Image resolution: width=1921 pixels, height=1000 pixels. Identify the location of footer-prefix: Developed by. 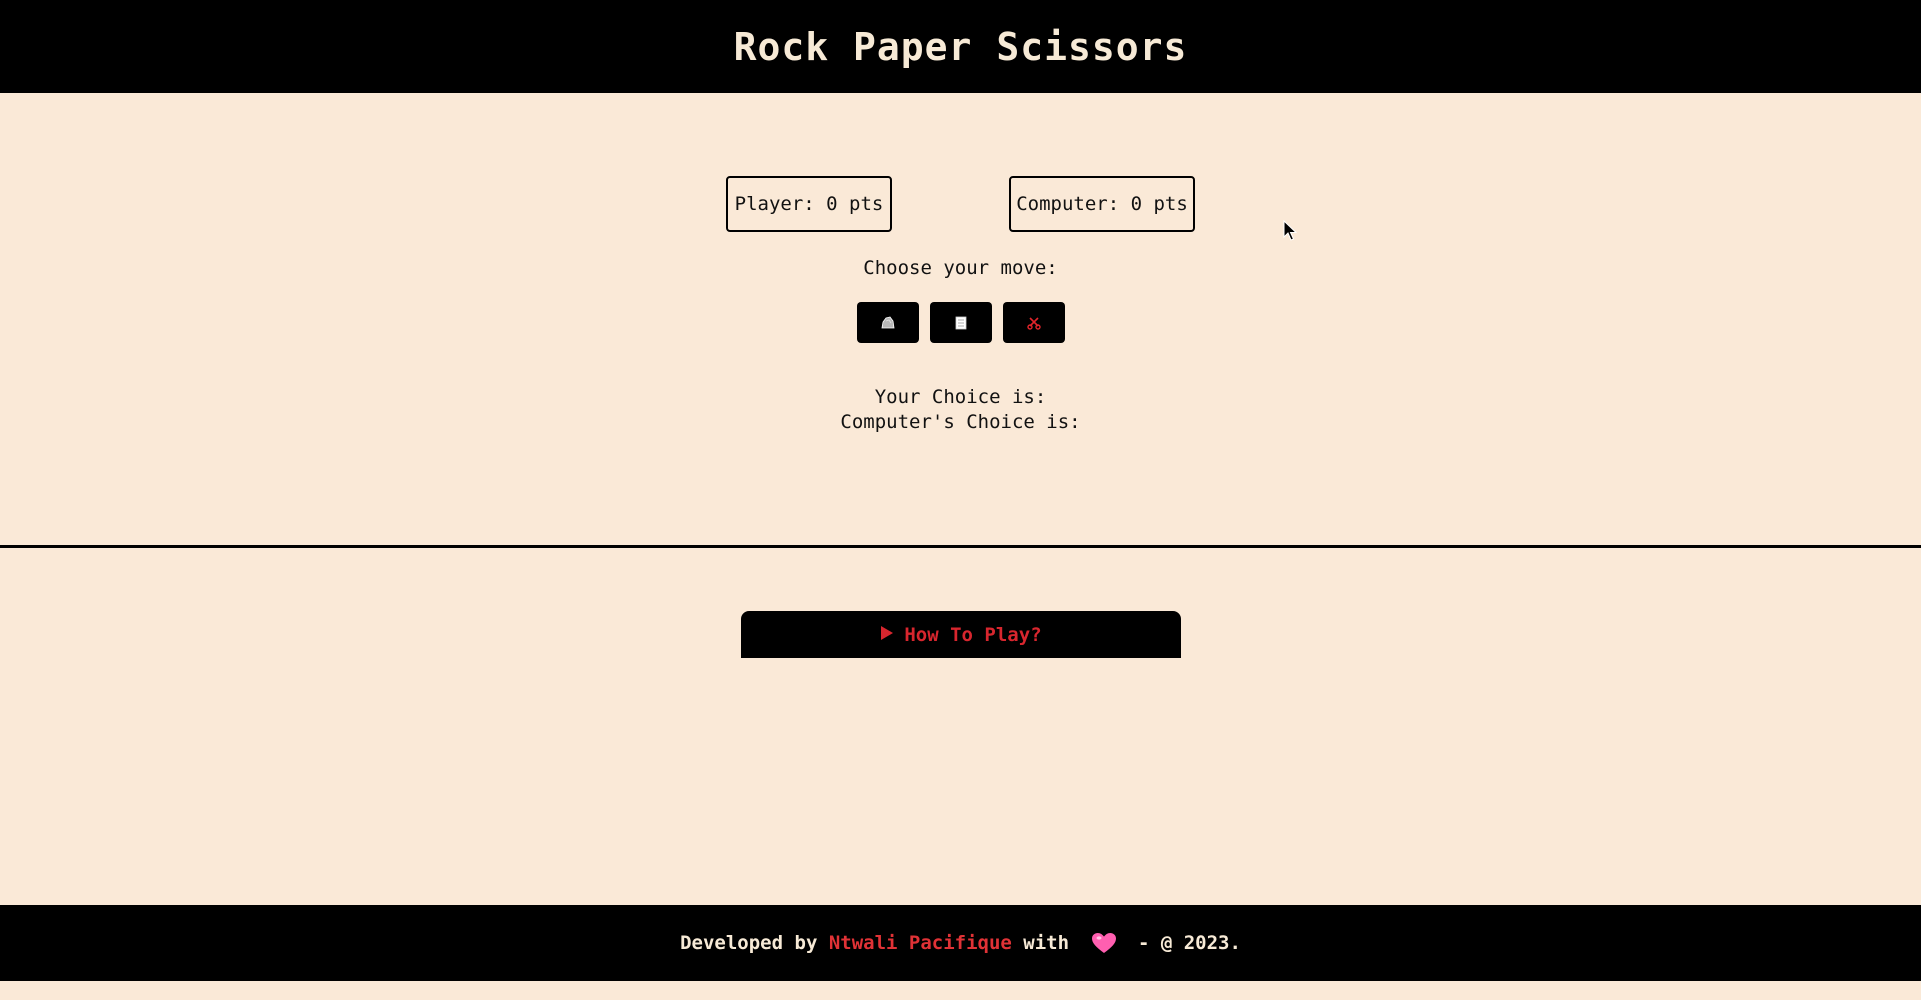
(754, 943).